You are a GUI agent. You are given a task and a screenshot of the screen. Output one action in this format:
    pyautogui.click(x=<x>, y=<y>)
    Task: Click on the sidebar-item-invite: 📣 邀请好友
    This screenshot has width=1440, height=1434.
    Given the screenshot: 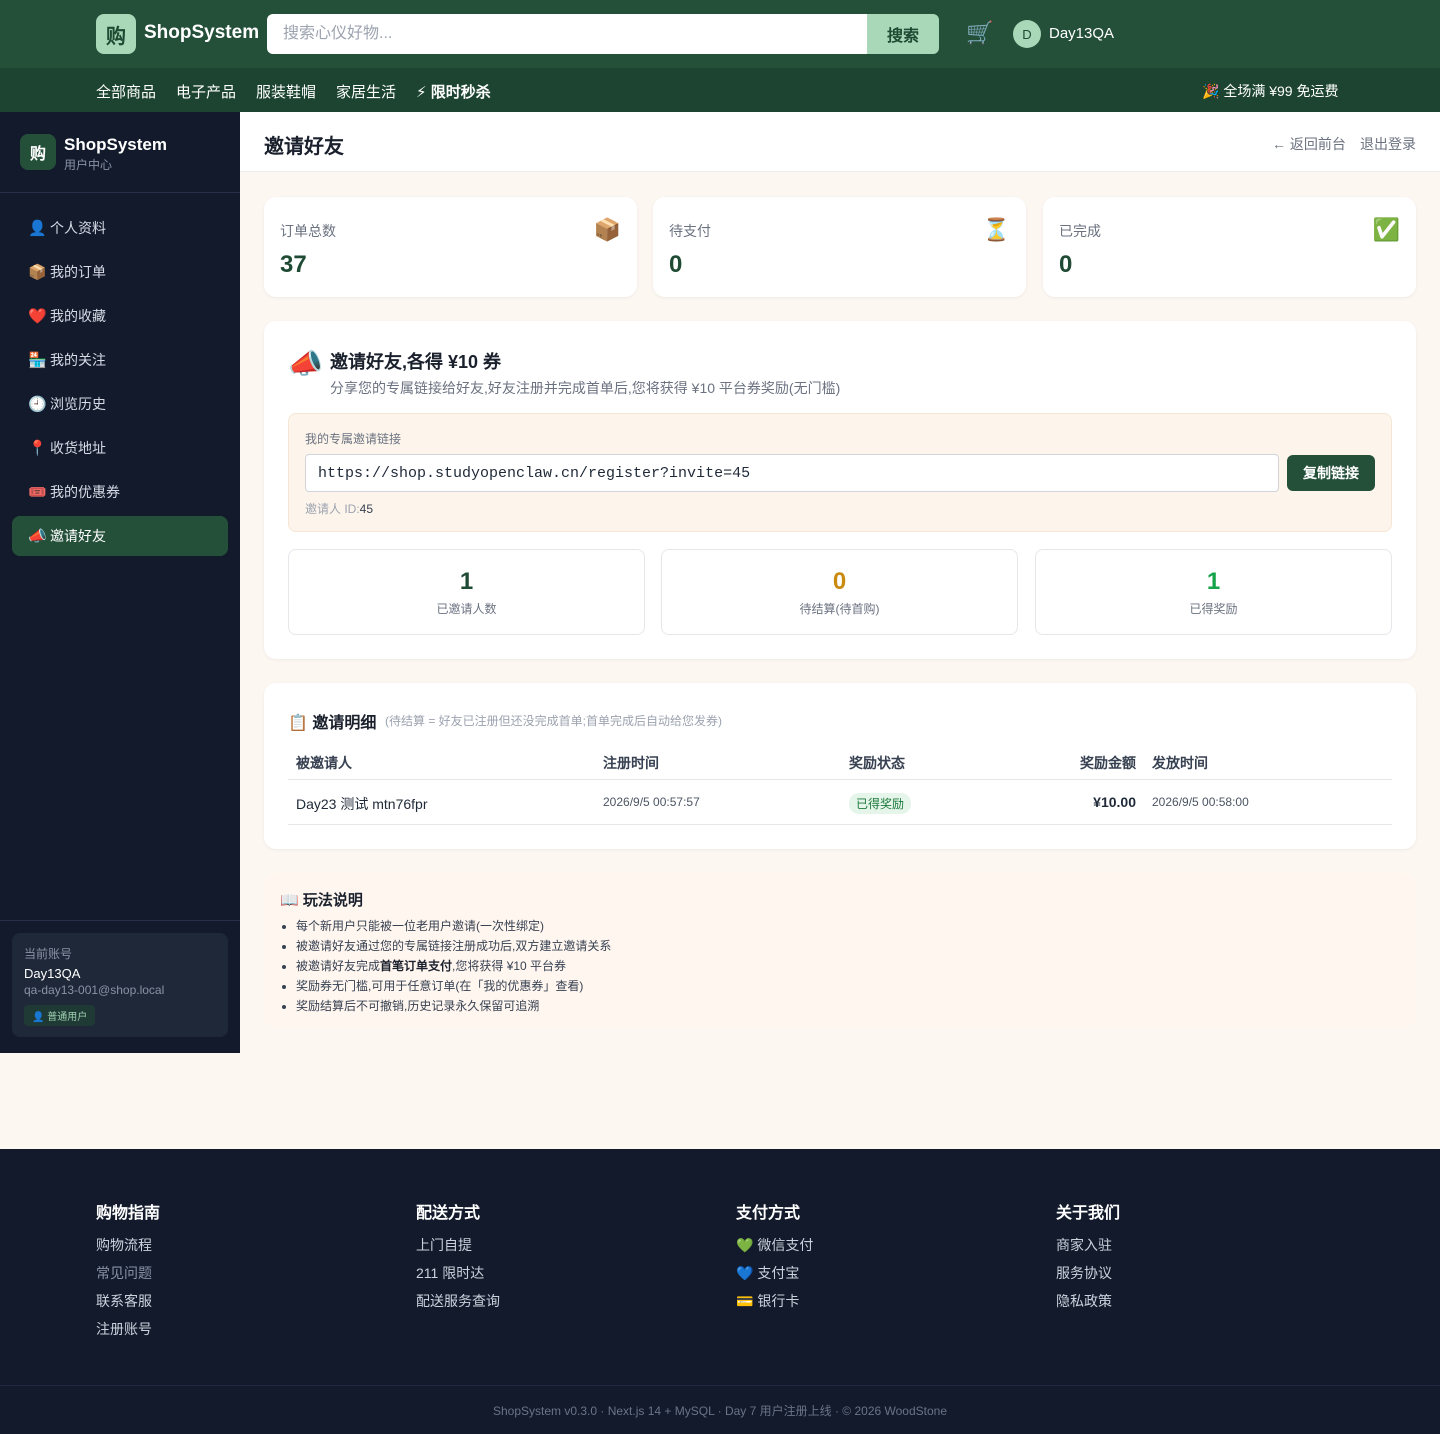 What is the action you would take?
    pyautogui.click(x=120, y=536)
    